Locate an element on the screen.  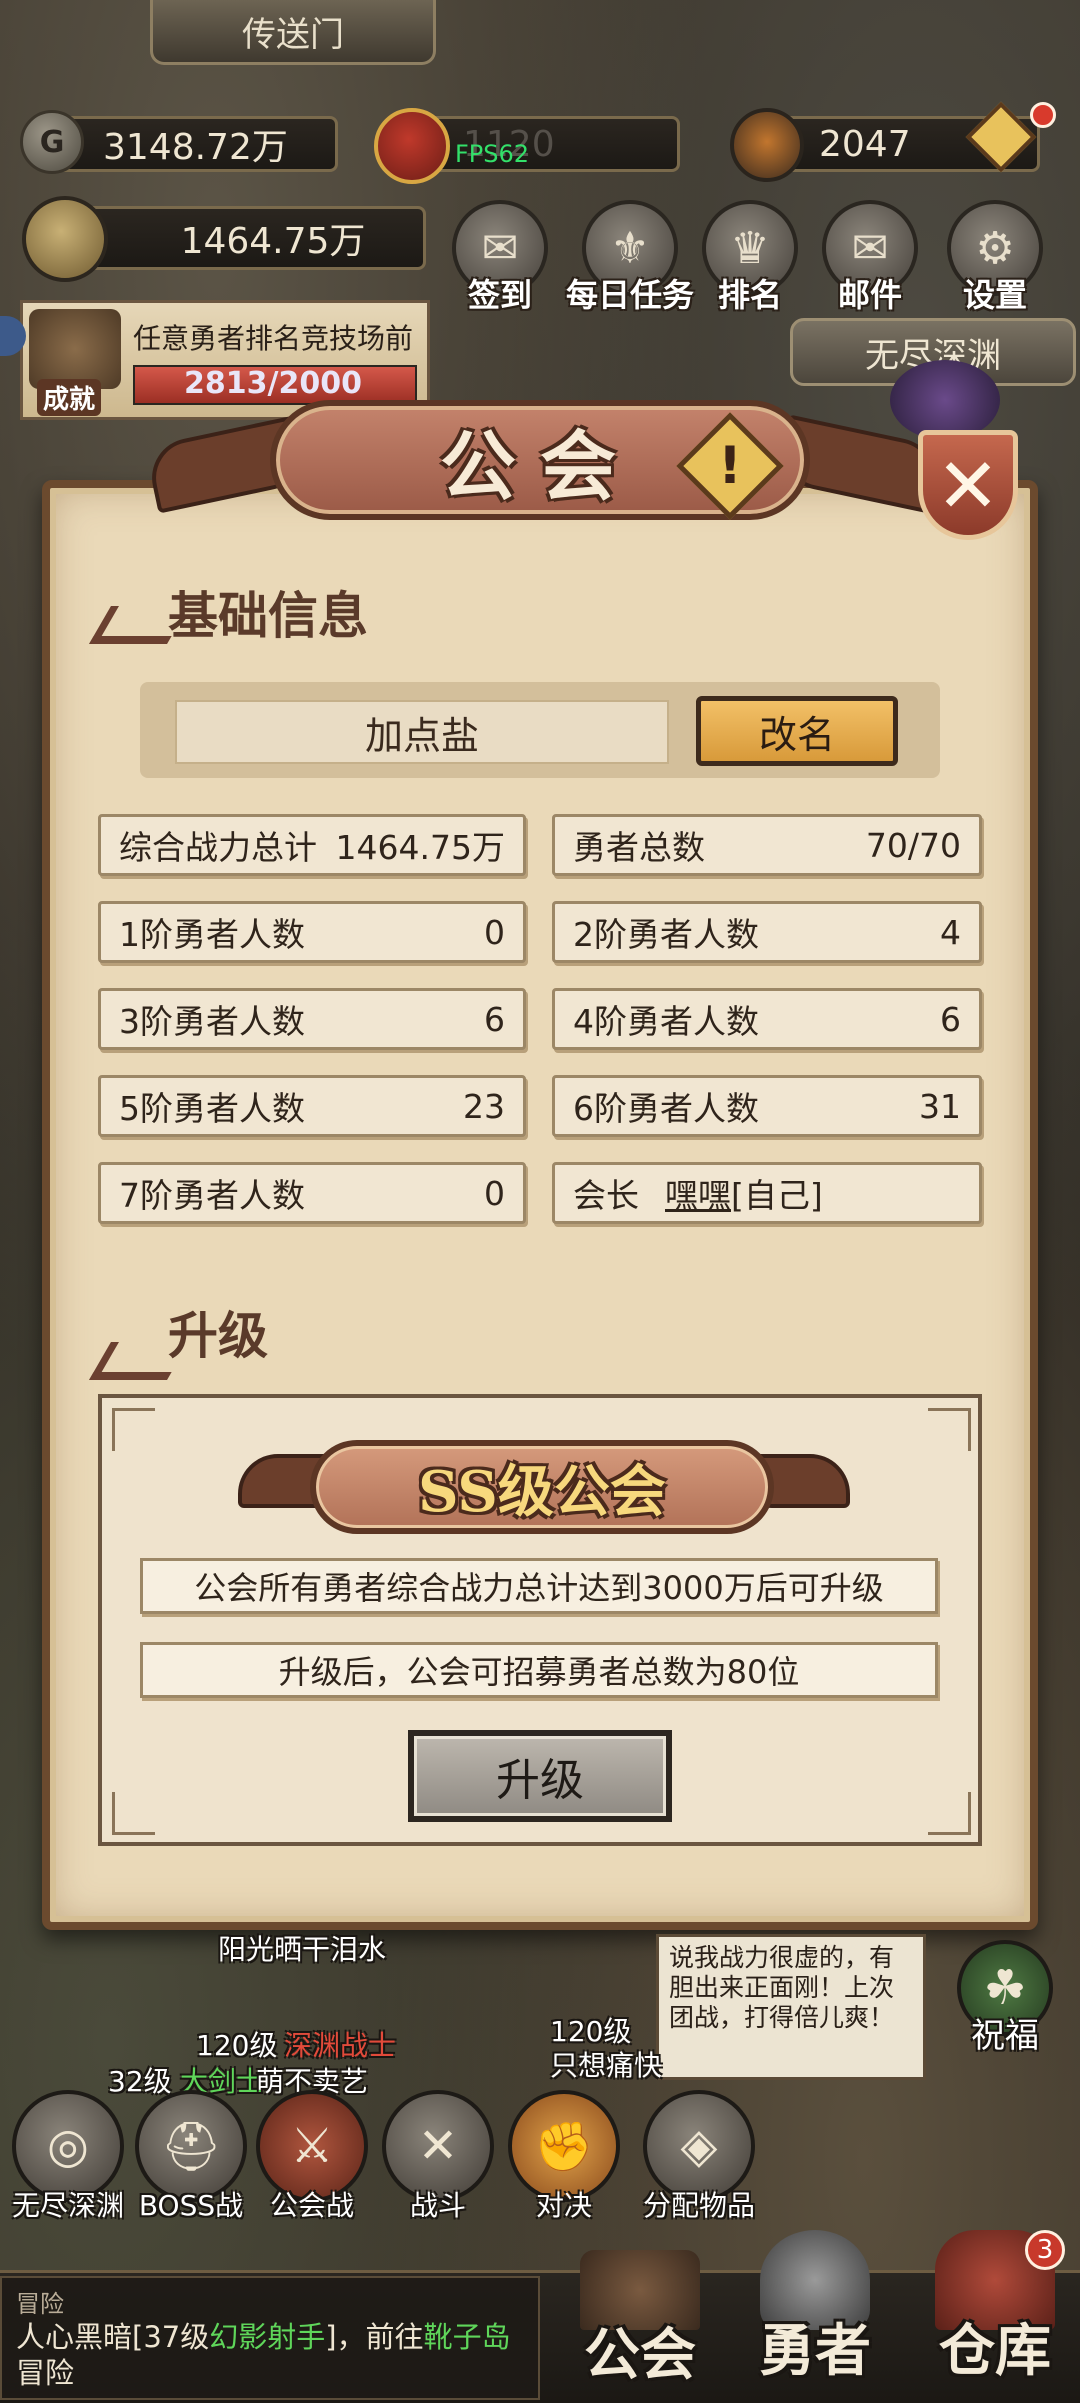
menu-daily-task: ⚜ 每日任务 is located at coordinates (630, 258).